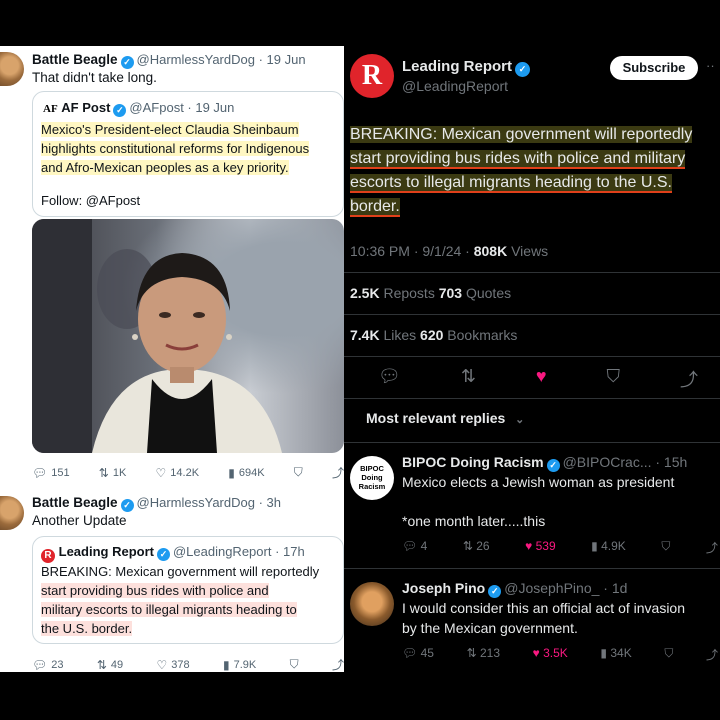 The image size is (720, 720). I want to click on replies-sort-dropdown: Most relevant replies ⌄, so click(445, 418).